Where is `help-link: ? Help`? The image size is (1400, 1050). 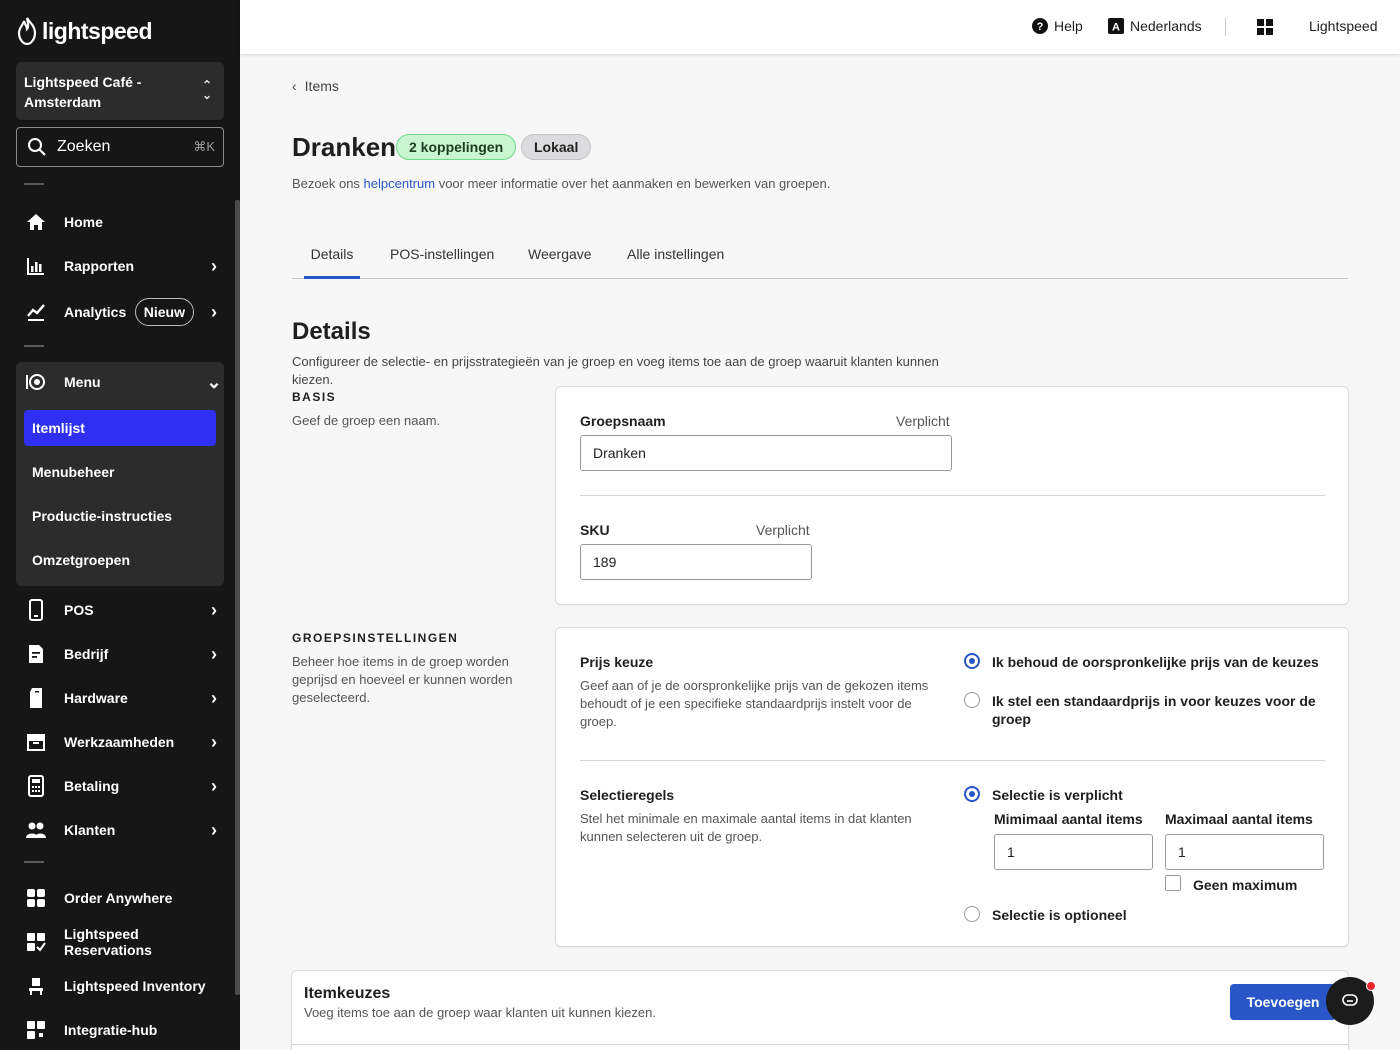
help-link: ? Help is located at coordinates (1057, 26).